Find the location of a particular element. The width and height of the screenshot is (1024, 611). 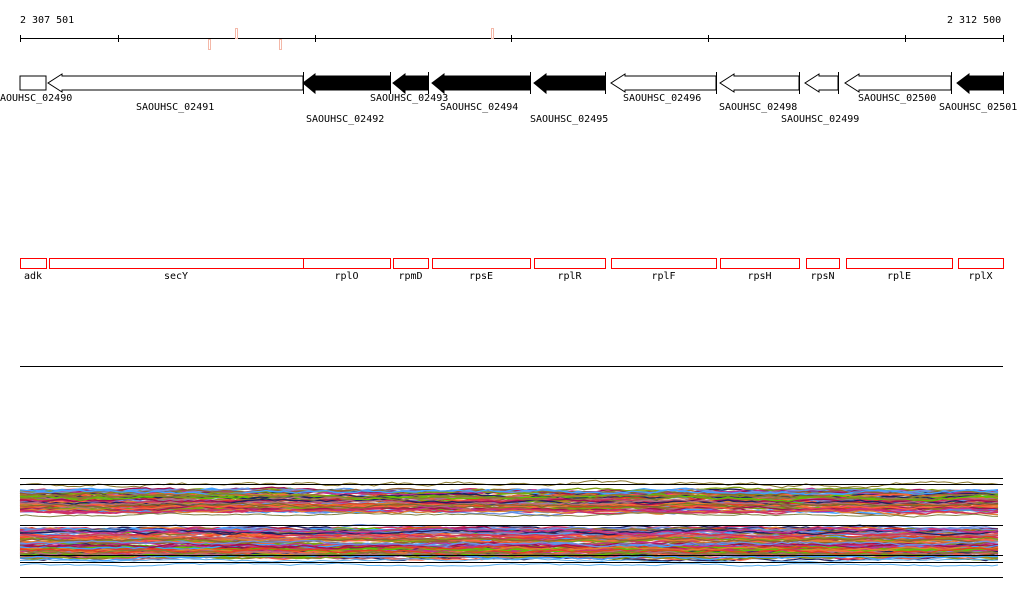

gene-label: SAOUHSC_02498 is located at coordinates (758, 107).